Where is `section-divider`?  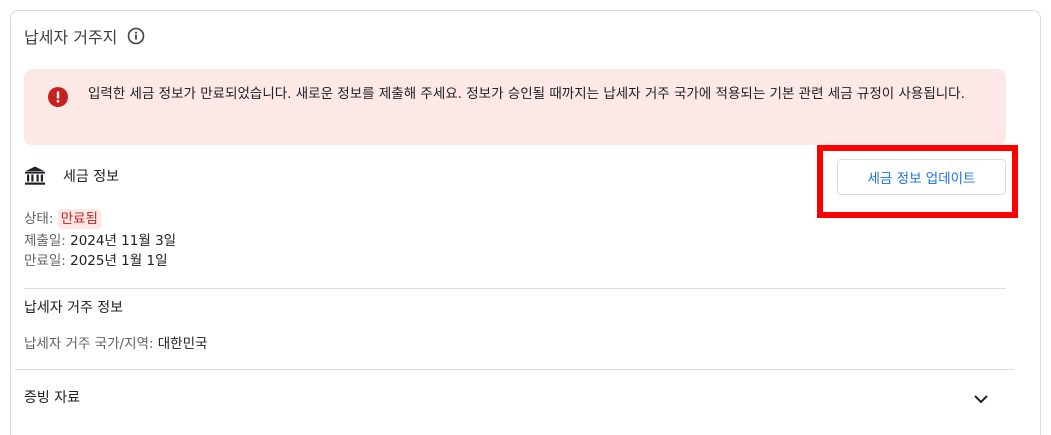
section-divider is located at coordinates (515, 288).